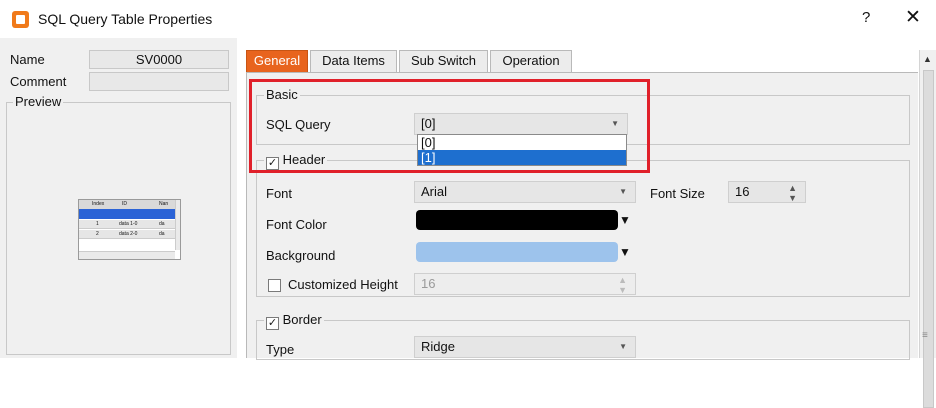 This screenshot has width=936, height=408. What do you see at coordinates (925, 335) in the screenshot?
I see `scroll-grip-icon: ≡` at bounding box center [925, 335].